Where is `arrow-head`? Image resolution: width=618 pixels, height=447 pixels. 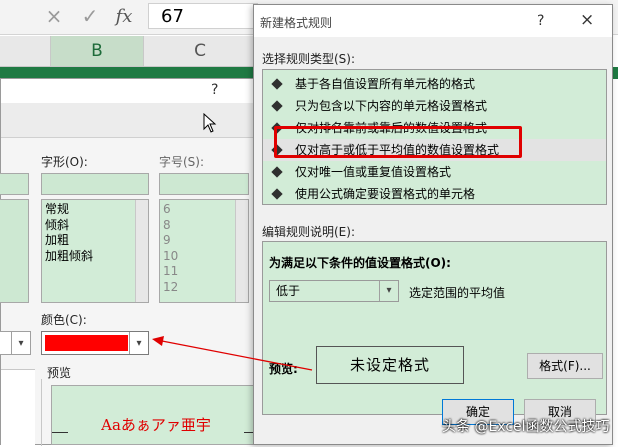
arrow-head is located at coordinates (158, 341).